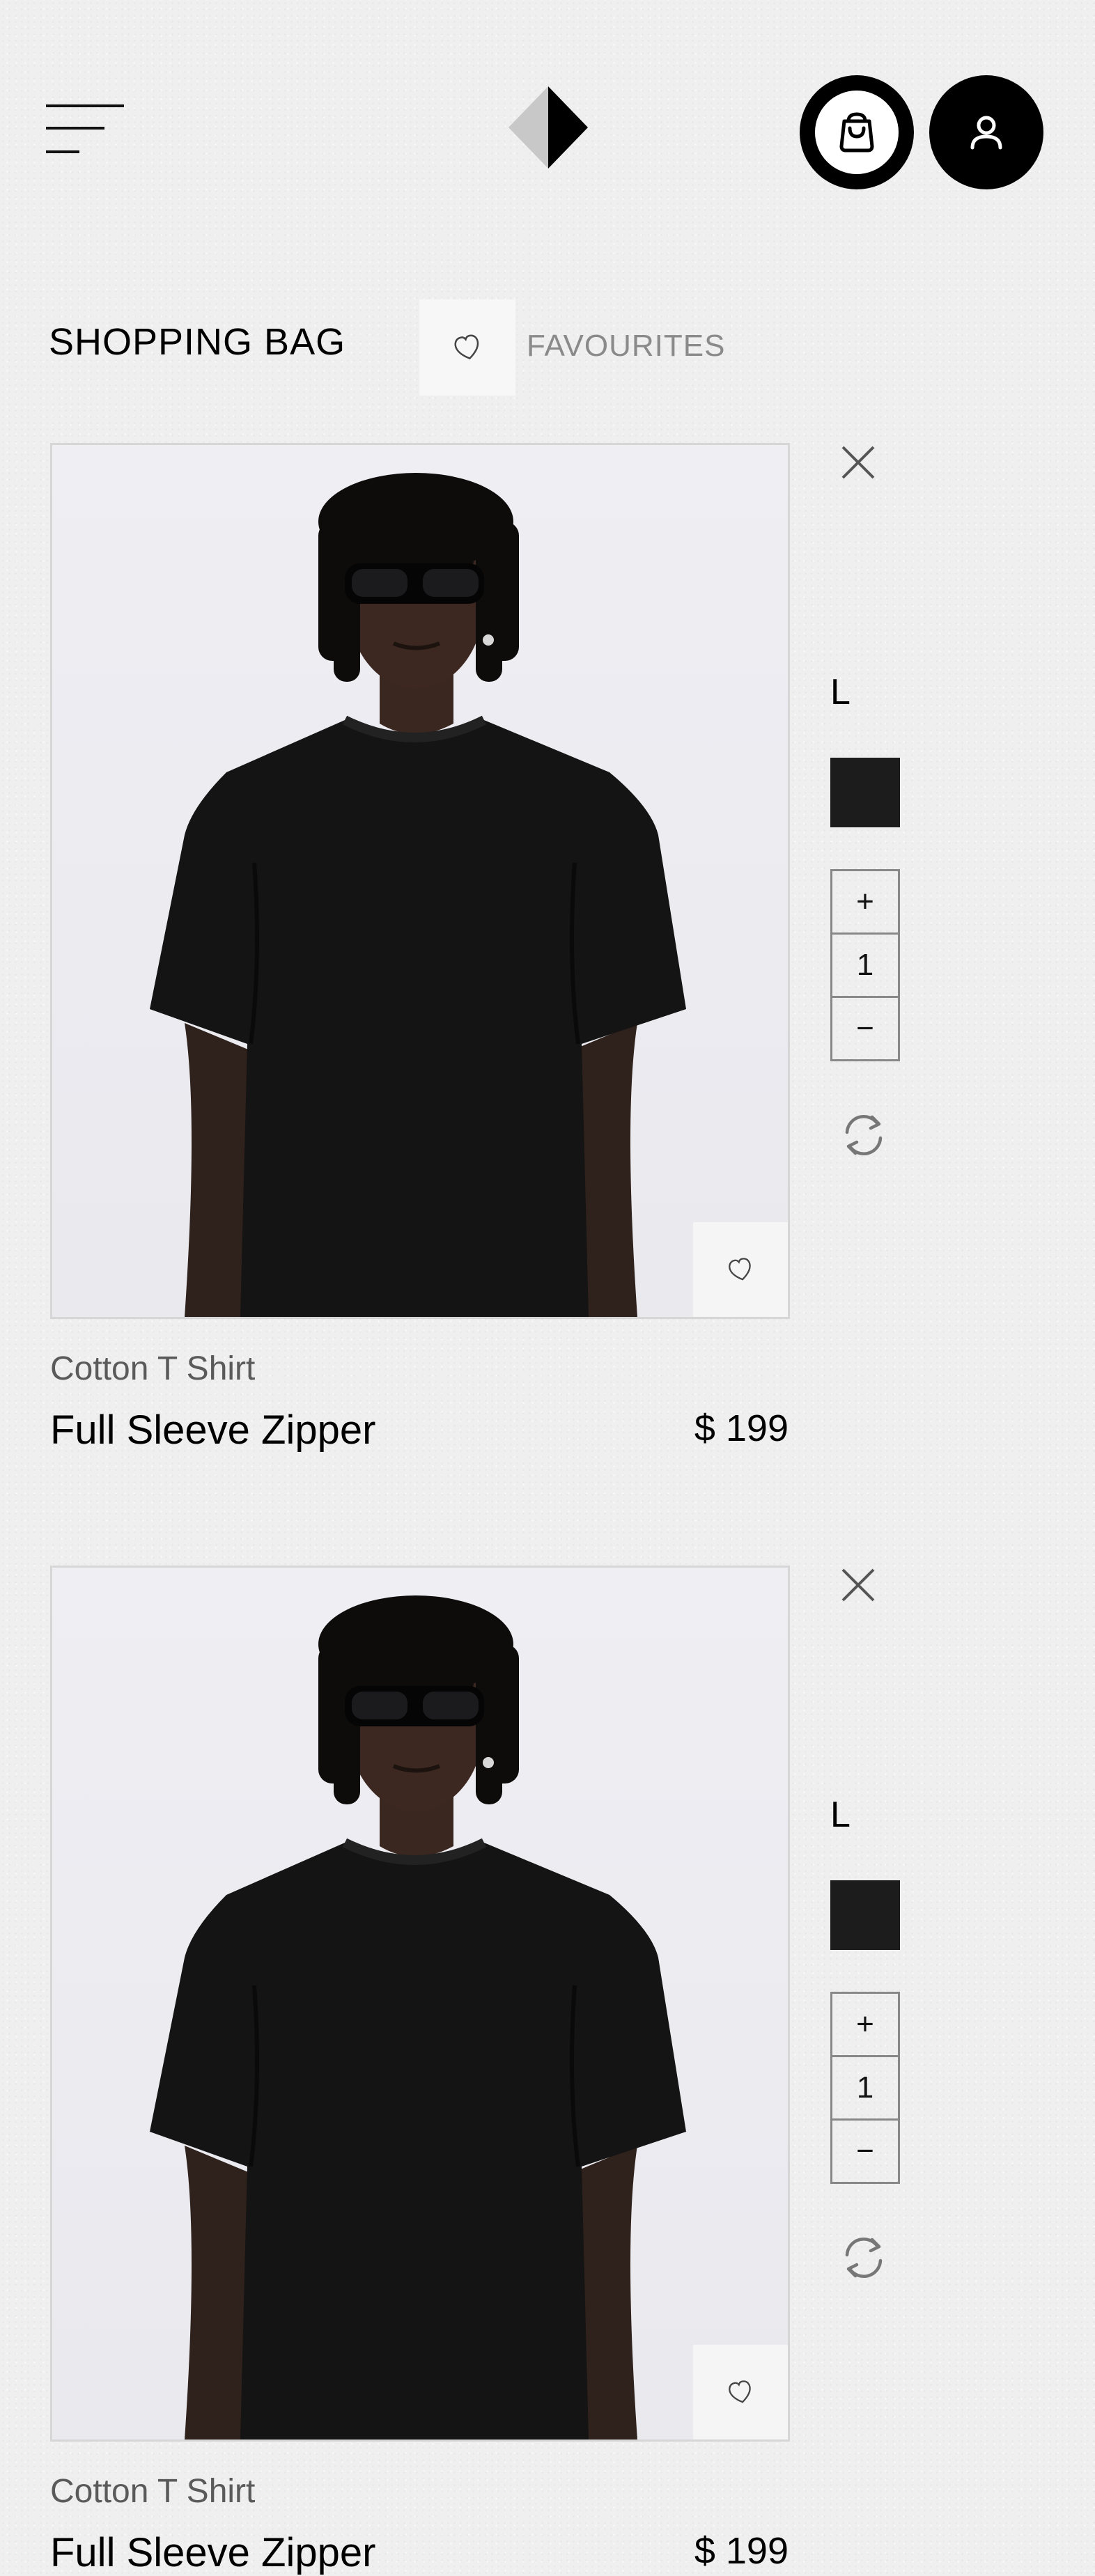 The image size is (1095, 2576). I want to click on user-account-button, so click(986, 132).